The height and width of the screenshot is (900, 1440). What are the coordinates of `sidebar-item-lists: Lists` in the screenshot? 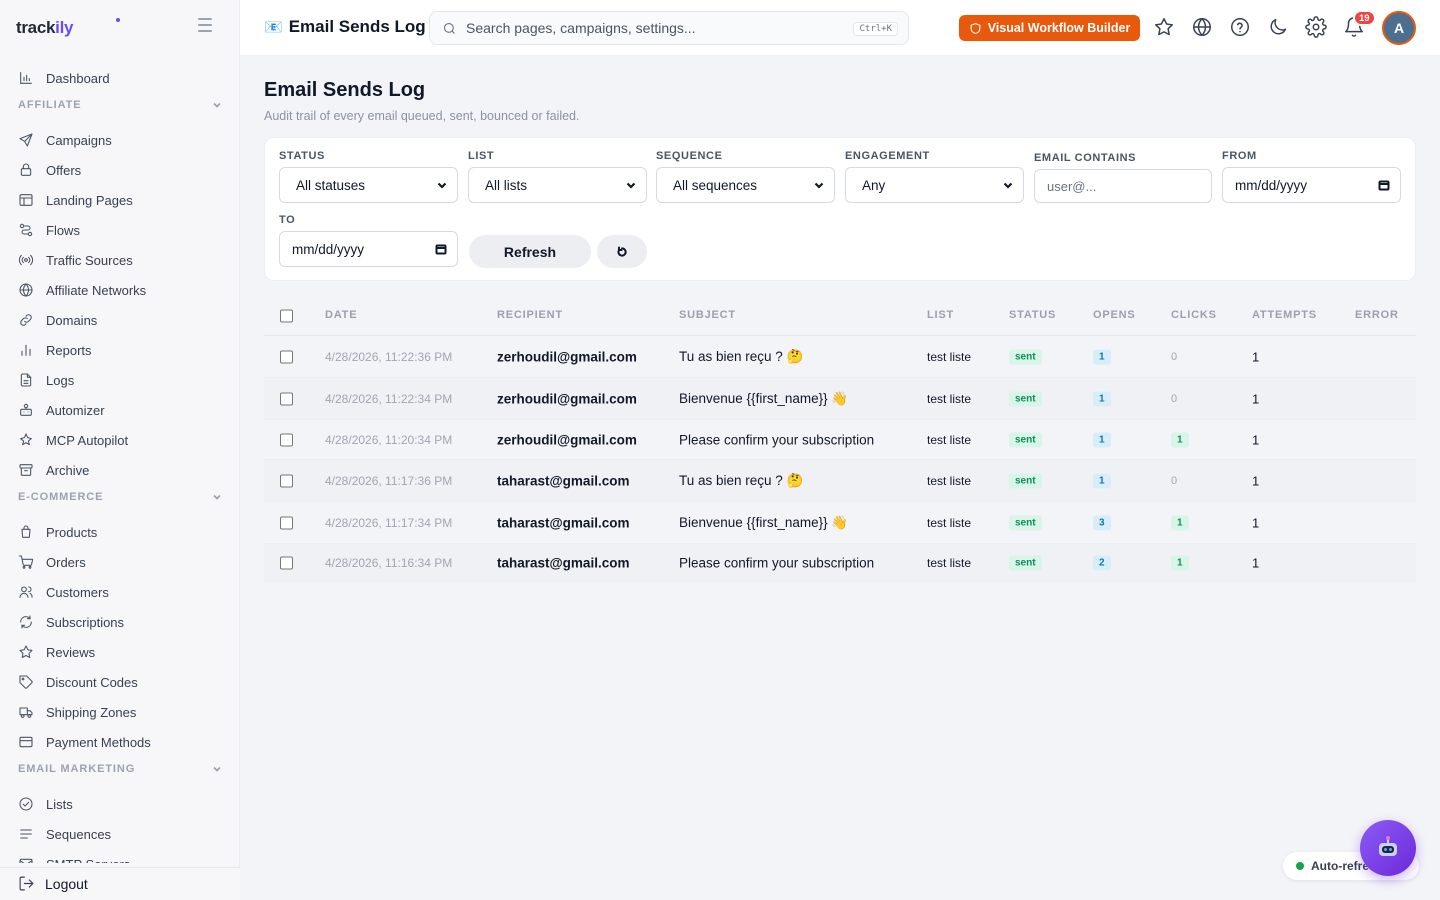 It's located at (120, 804).